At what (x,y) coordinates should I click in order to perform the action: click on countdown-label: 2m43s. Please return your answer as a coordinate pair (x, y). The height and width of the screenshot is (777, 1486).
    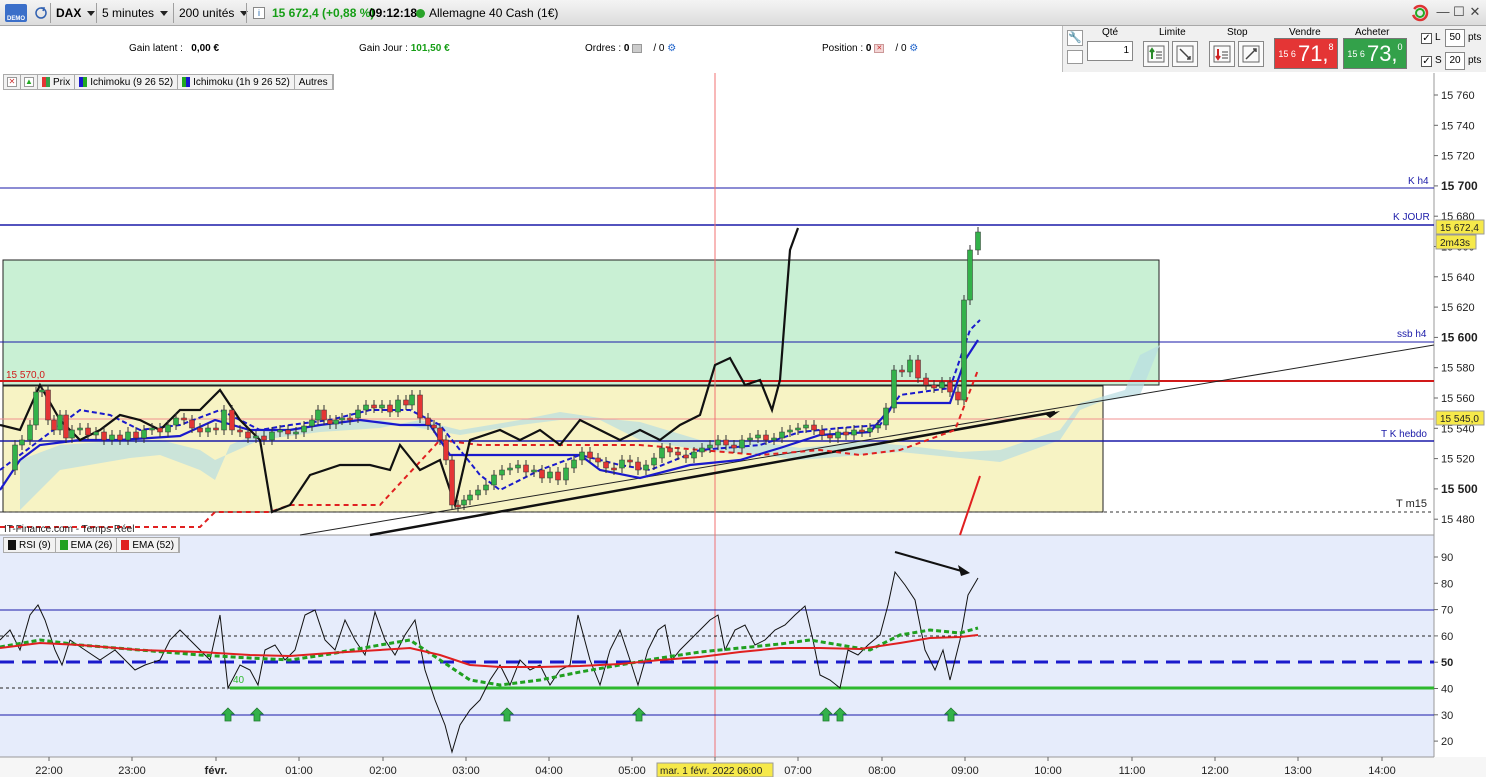
    Looking at the image, I should click on (1455, 243).